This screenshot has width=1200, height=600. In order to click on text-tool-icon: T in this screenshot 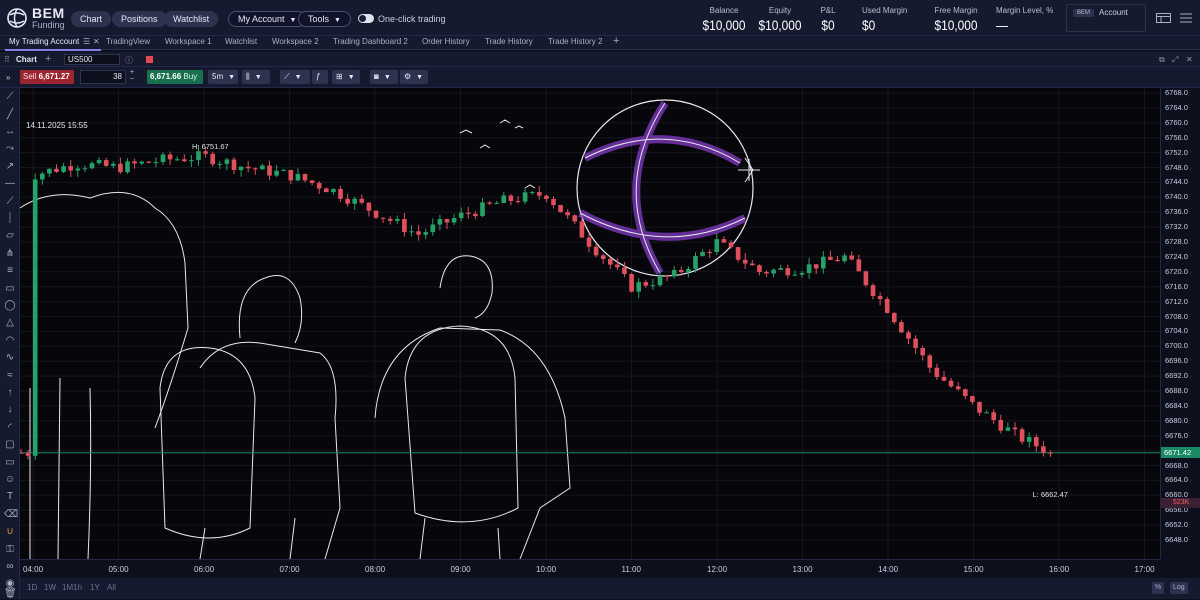, I will do `click(10, 497)`.